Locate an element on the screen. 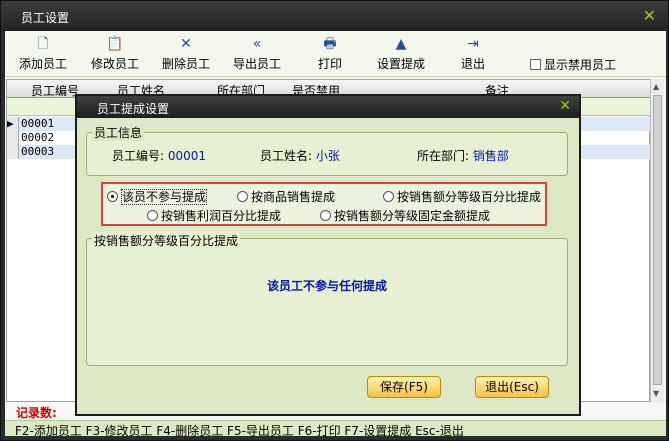 This screenshot has height=441, width=669. row-emp-id: 00001 is located at coordinates (38, 123).